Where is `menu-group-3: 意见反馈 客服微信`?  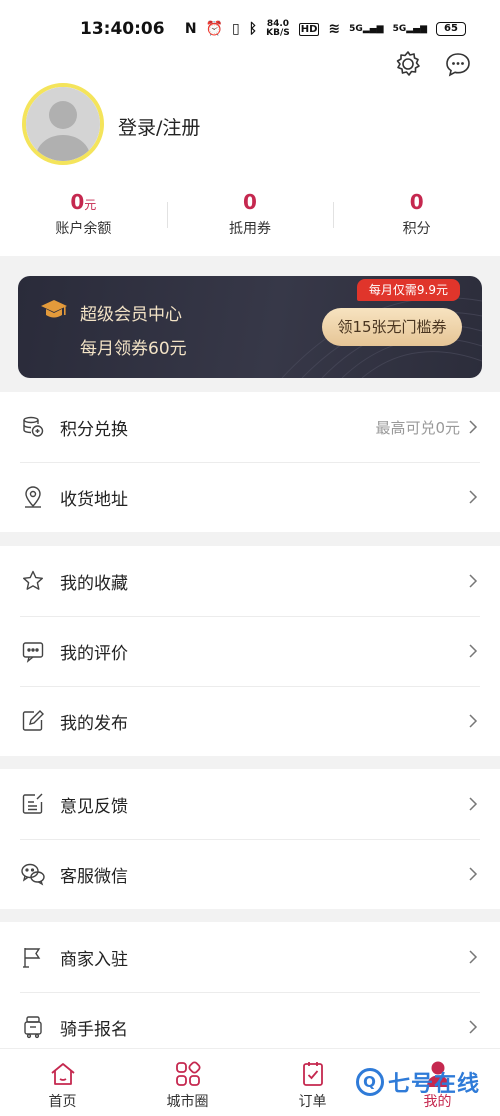
menu-group-3: 意见反馈 客服微信 is located at coordinates (250, 839).